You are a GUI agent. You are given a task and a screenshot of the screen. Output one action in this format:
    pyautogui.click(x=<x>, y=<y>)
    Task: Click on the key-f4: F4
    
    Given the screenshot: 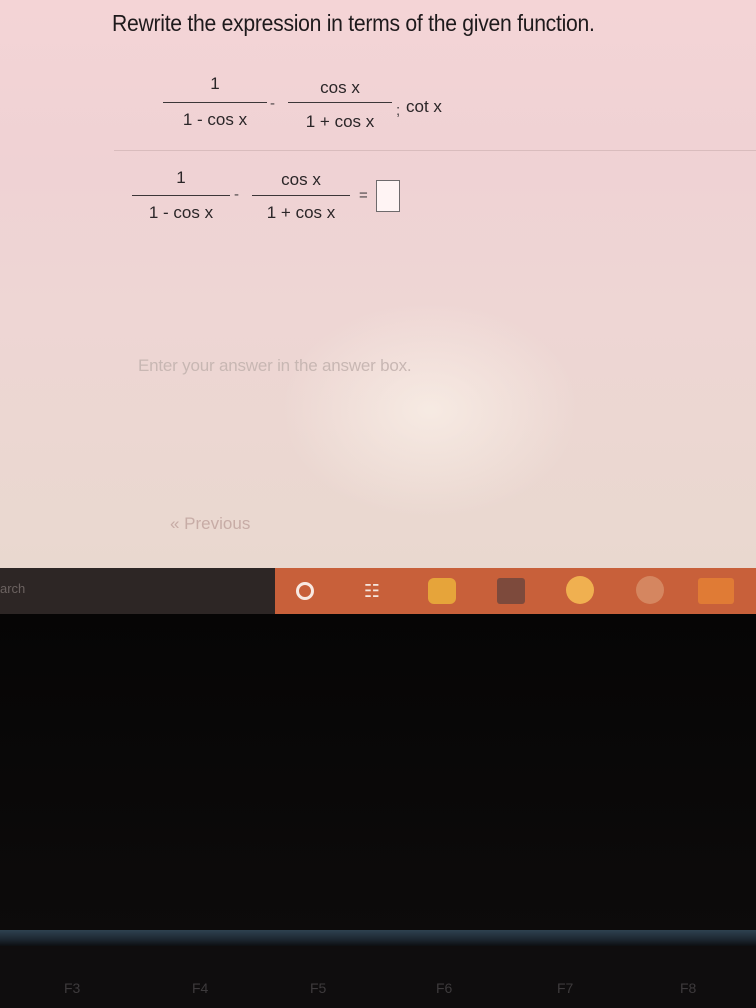 What is the action you would take?
    pyautogui.click(x=200, y=988)
    